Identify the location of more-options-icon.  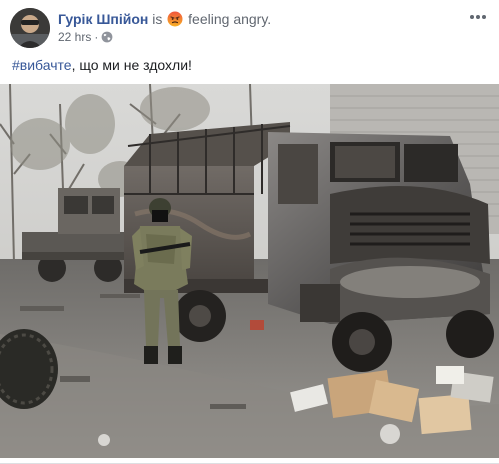
(478, 17).